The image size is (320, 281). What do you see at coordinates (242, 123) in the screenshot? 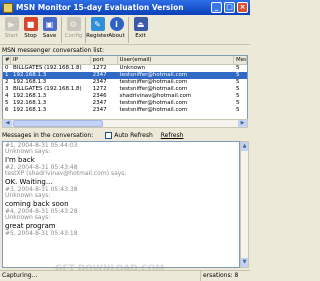
I see `scroll-right-icon: ▶` at bounding box center [242, 123].